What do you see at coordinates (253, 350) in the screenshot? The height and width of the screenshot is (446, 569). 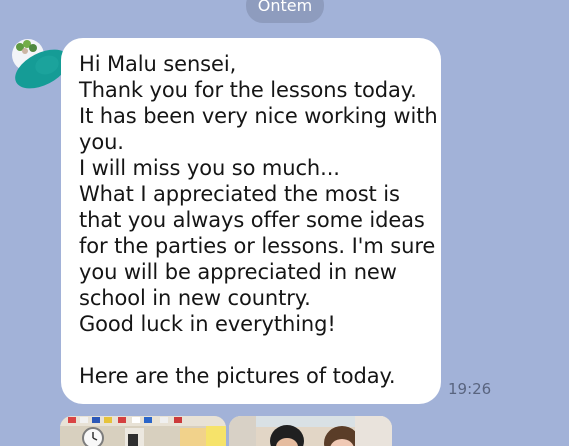 I see `message-spacer` at bounding box center [253, 350].